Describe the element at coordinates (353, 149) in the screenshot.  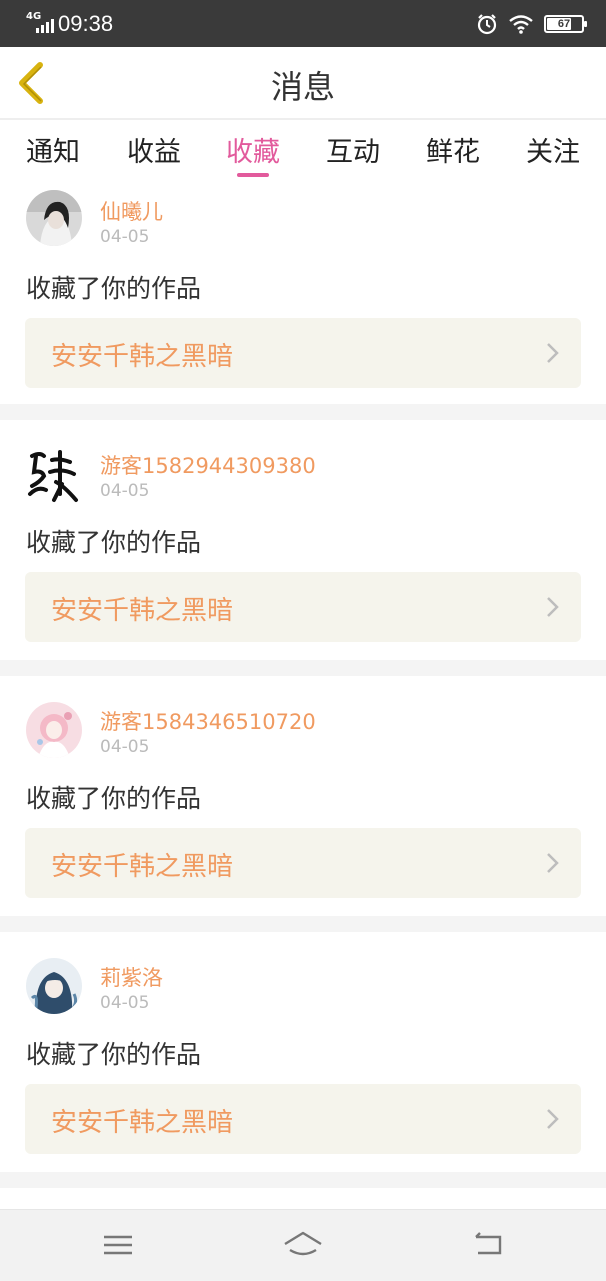
I see `tab-interactions: 互动` at that location.